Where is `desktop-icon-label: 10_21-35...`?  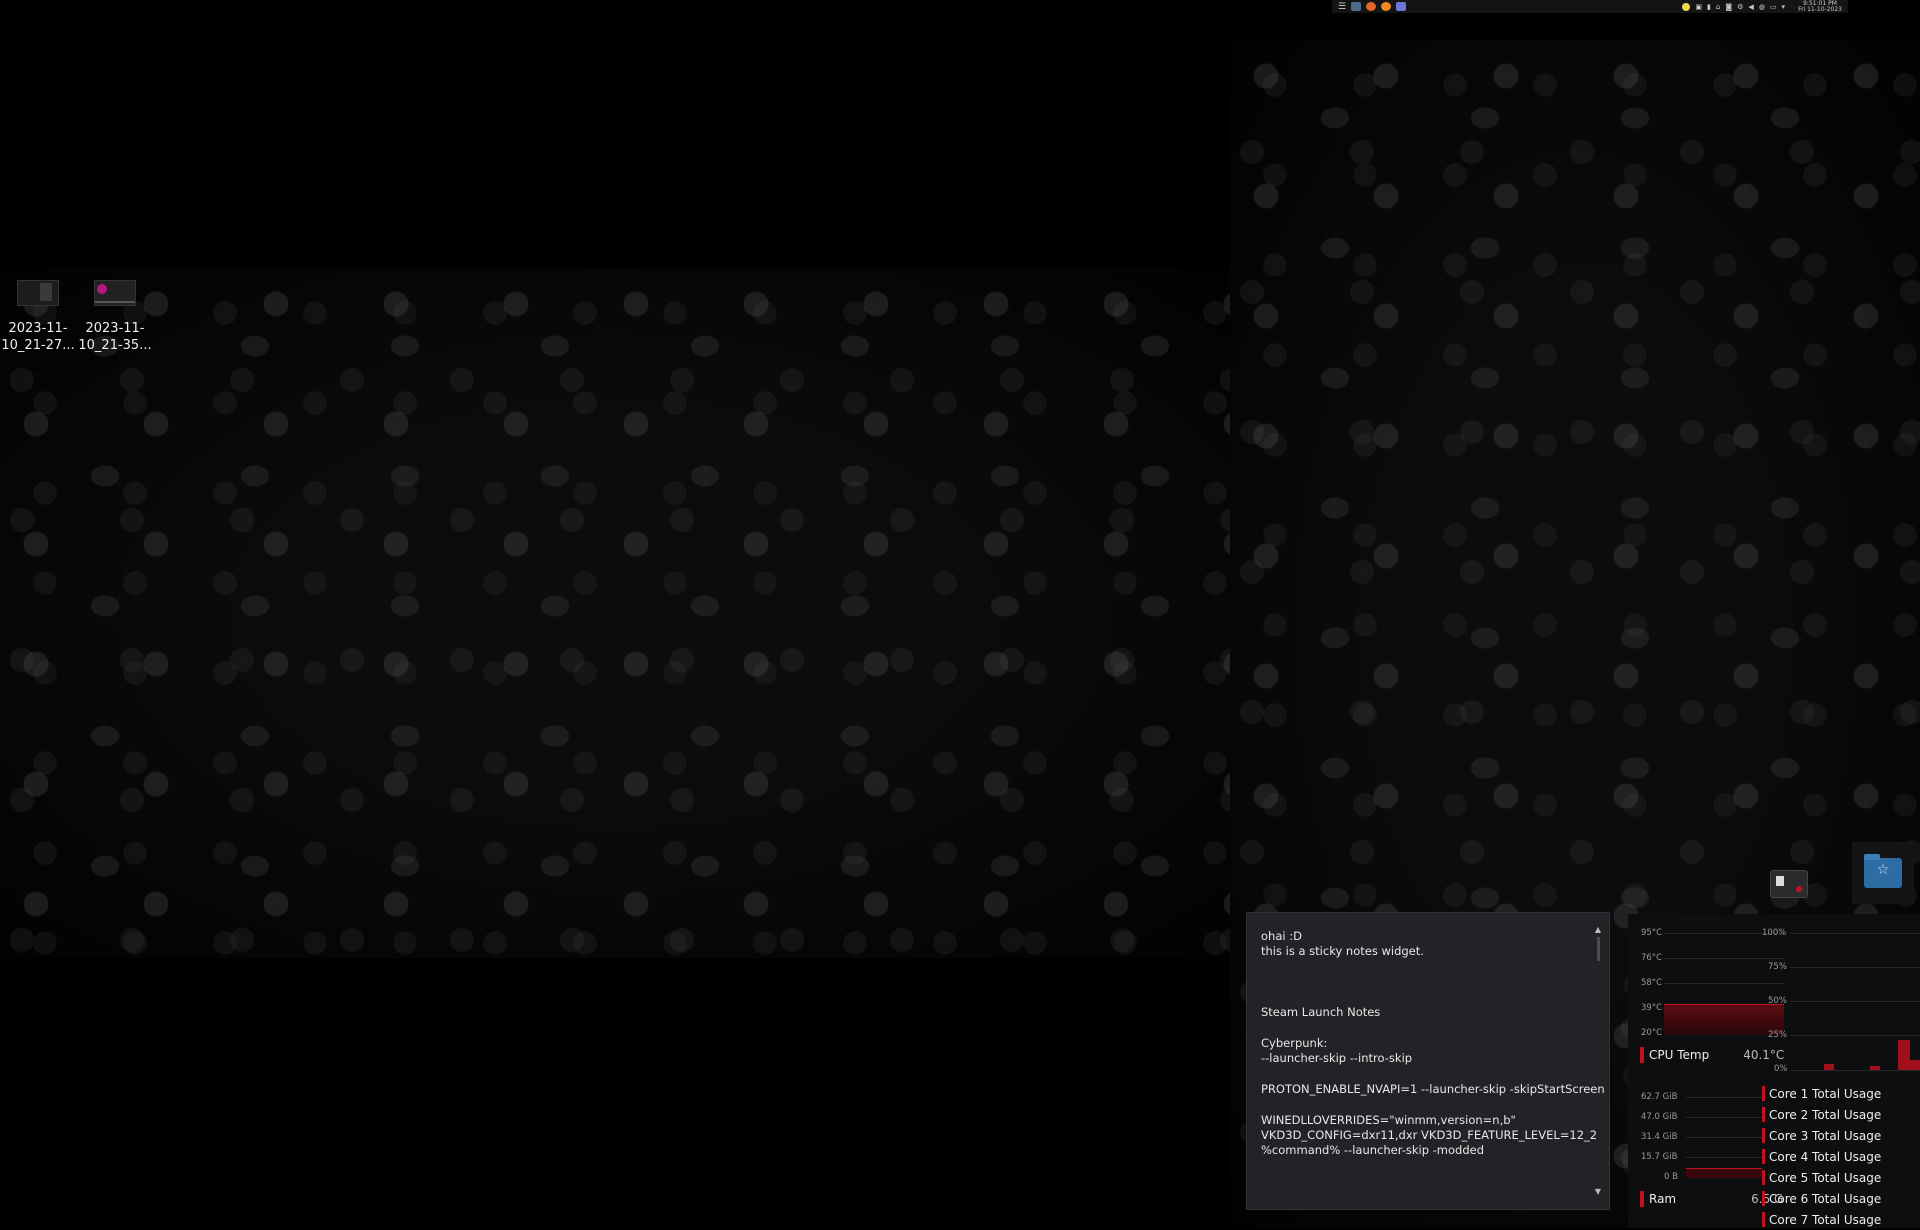 desktop-icon-label: 10_21-35... is located at coordinates (115, 345).